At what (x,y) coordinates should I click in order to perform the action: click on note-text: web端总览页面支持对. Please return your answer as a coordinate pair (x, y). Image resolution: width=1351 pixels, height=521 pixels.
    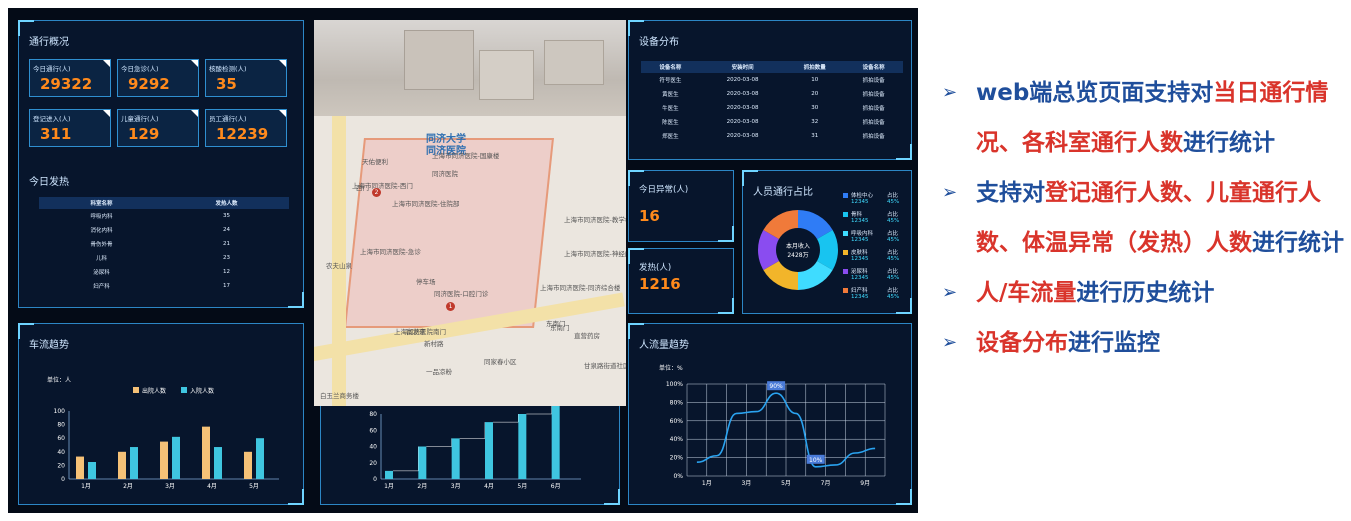
    Looking at the image, I should click on (1095, 93).